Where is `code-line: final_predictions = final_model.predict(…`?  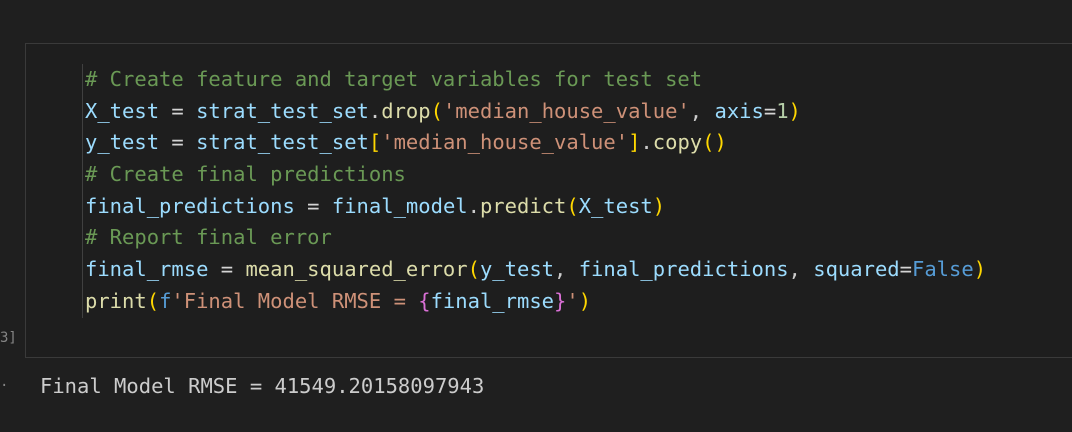
code-line: final_predictions = final_model.predict(… is located at coordinates (535, 207).